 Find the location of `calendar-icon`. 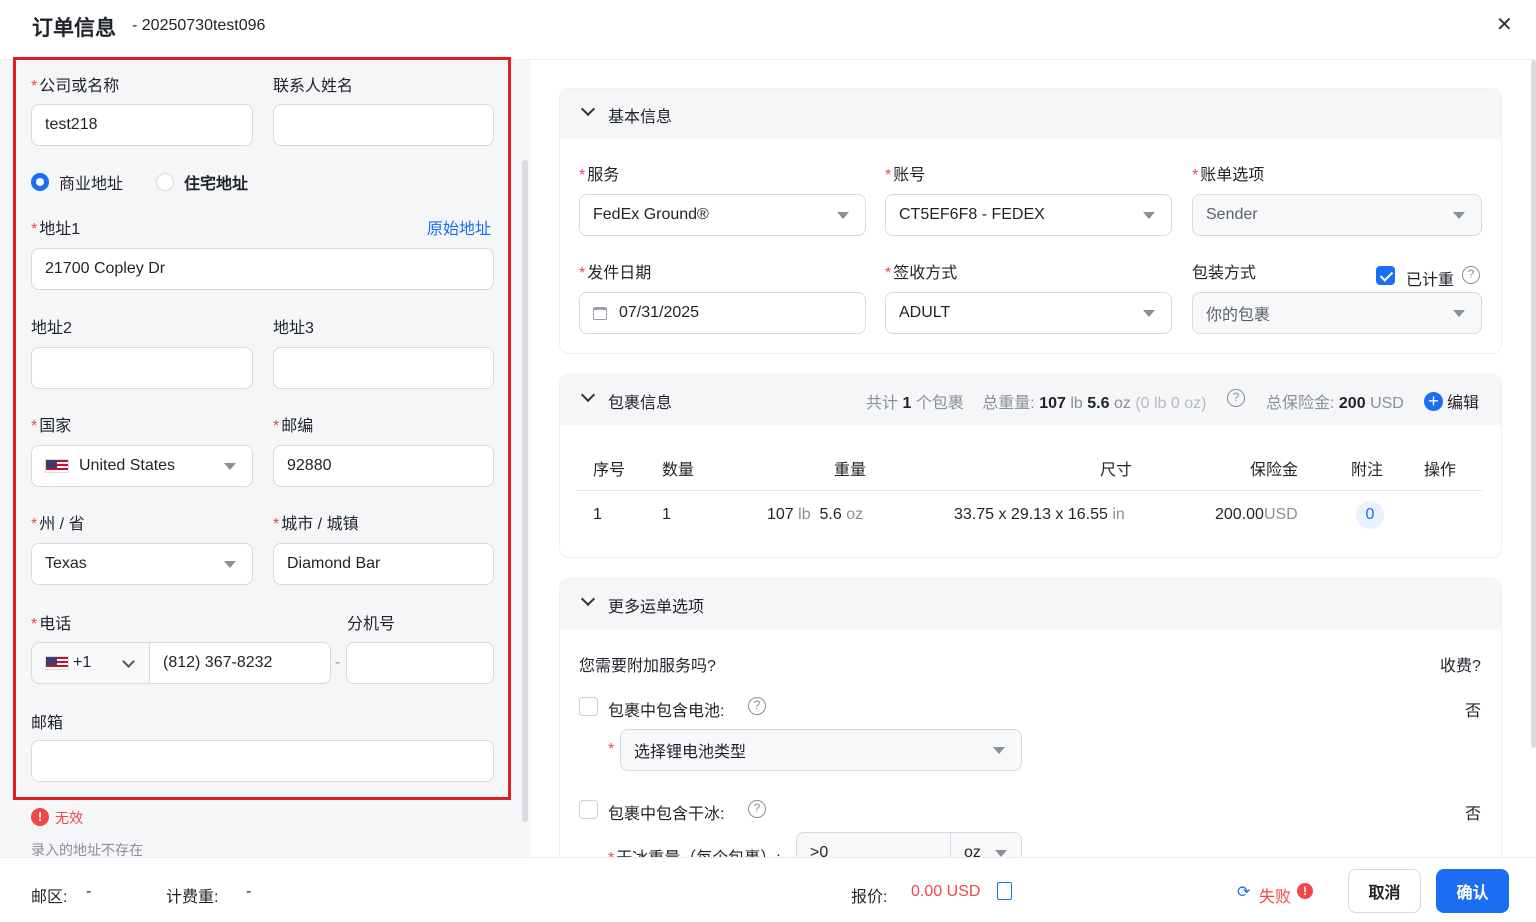

calendar-icon is located at coordinates (600, 313).